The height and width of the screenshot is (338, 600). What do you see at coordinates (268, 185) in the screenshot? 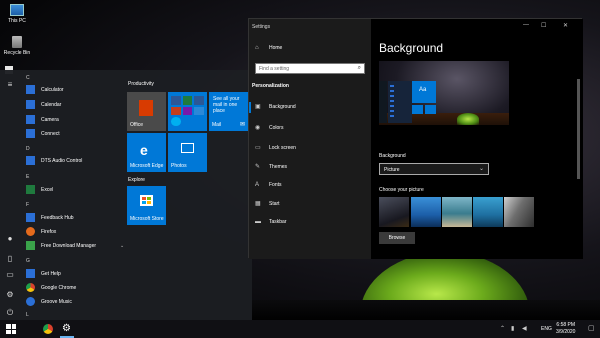
I see `nav-fonts: A Fonts` at bounding box center [268, 185].